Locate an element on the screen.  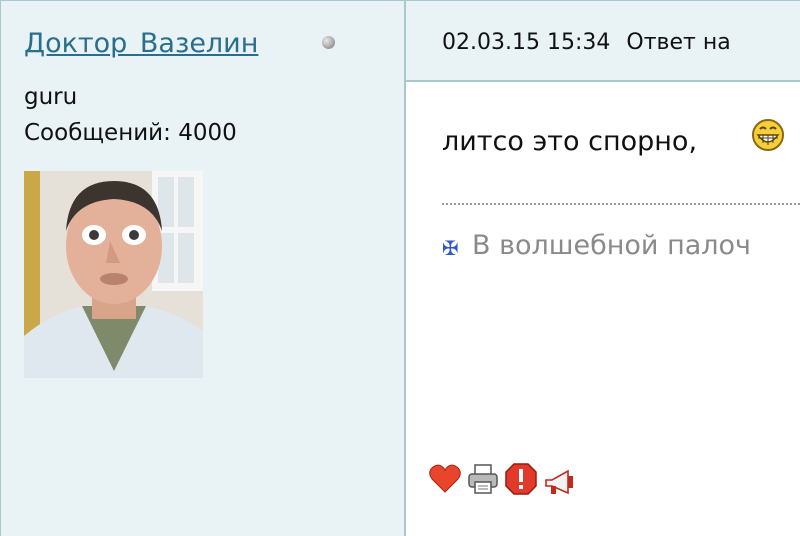
print-icon is located at coordinates (483, 479).